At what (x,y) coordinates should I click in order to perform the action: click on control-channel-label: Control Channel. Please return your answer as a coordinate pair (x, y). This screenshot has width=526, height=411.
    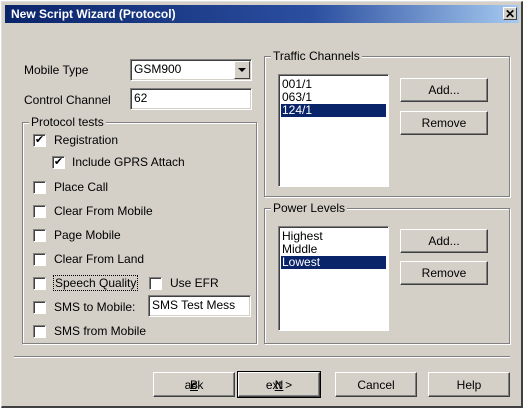
    Looking at the image, I should click on (67, 100).